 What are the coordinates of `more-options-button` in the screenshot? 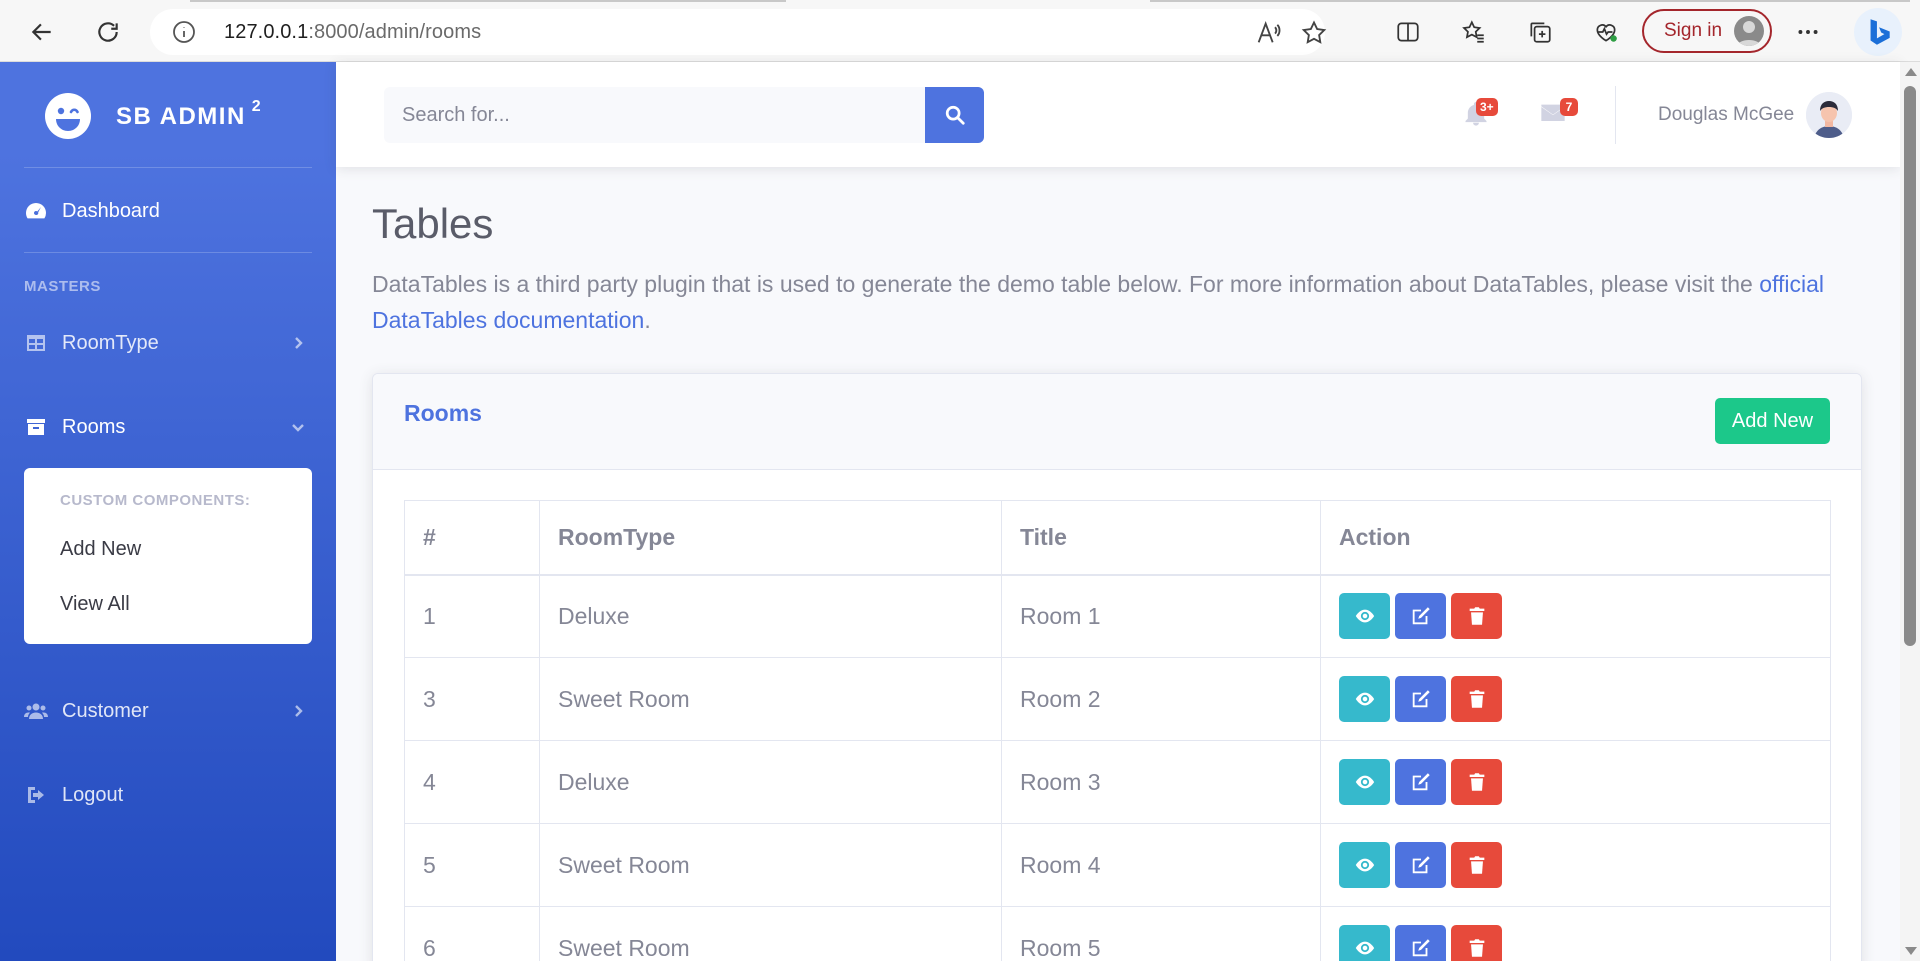 It's located at (1808, 32).